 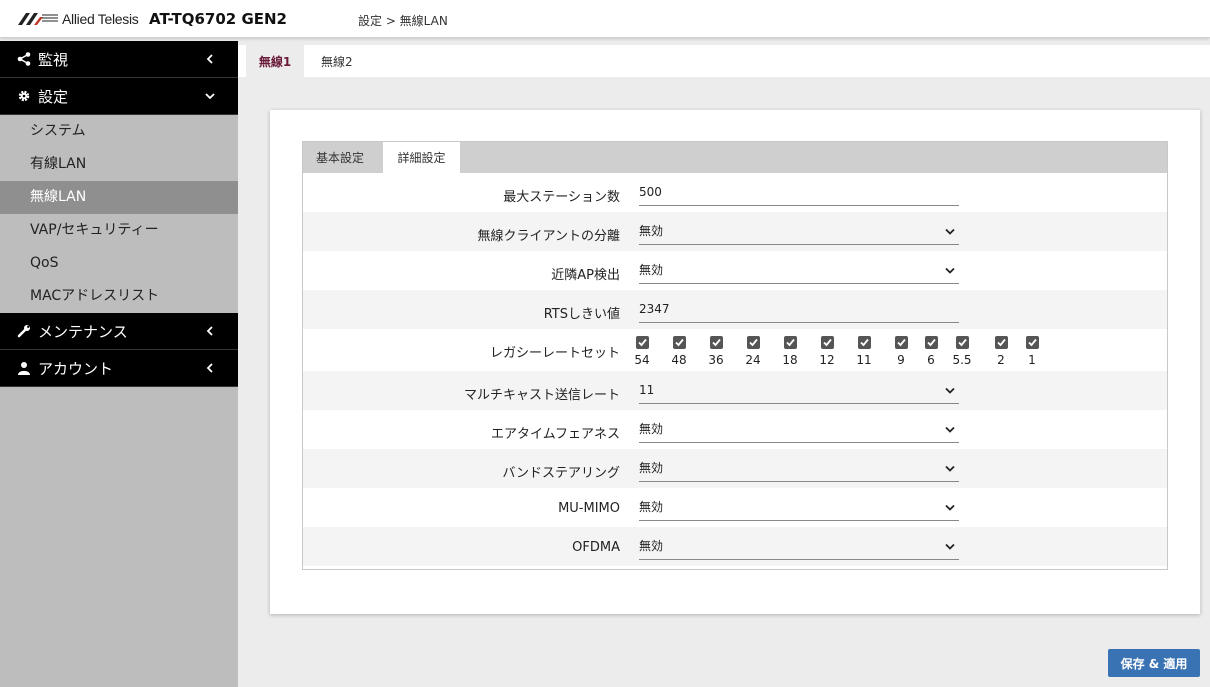 What do you see at coordinates (735, 157) in the screenshot?
I see `settings-sub-tabs: 基本設定 詳細設定` at bounding box center [735, 157].